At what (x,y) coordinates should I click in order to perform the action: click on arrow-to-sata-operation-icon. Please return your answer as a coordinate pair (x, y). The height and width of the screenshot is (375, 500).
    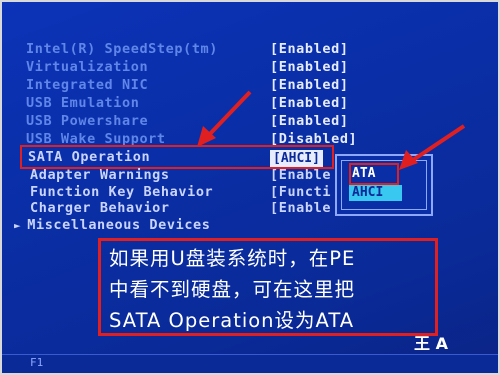
    Looking at the image, I should click on (224, 118).